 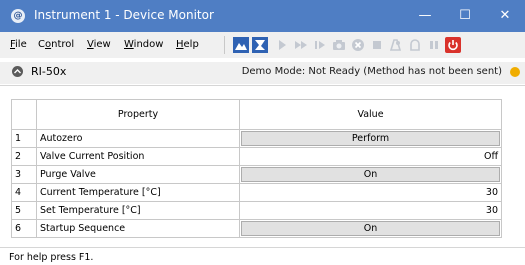 I want to click on lamp-icon, so click(x=415, y=45).